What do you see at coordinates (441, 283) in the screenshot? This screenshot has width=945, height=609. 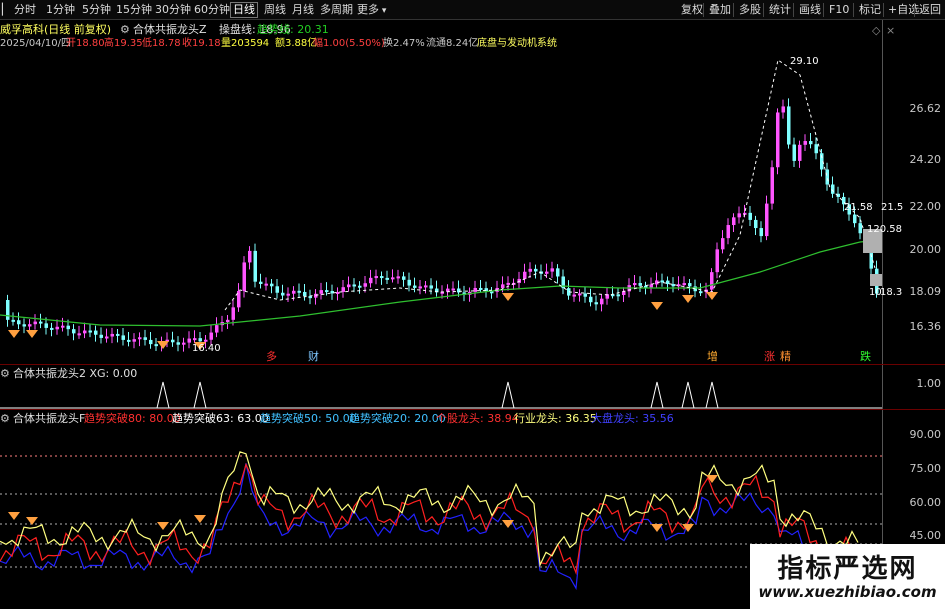 I see `trend-line` at bounding box center [441, 283].